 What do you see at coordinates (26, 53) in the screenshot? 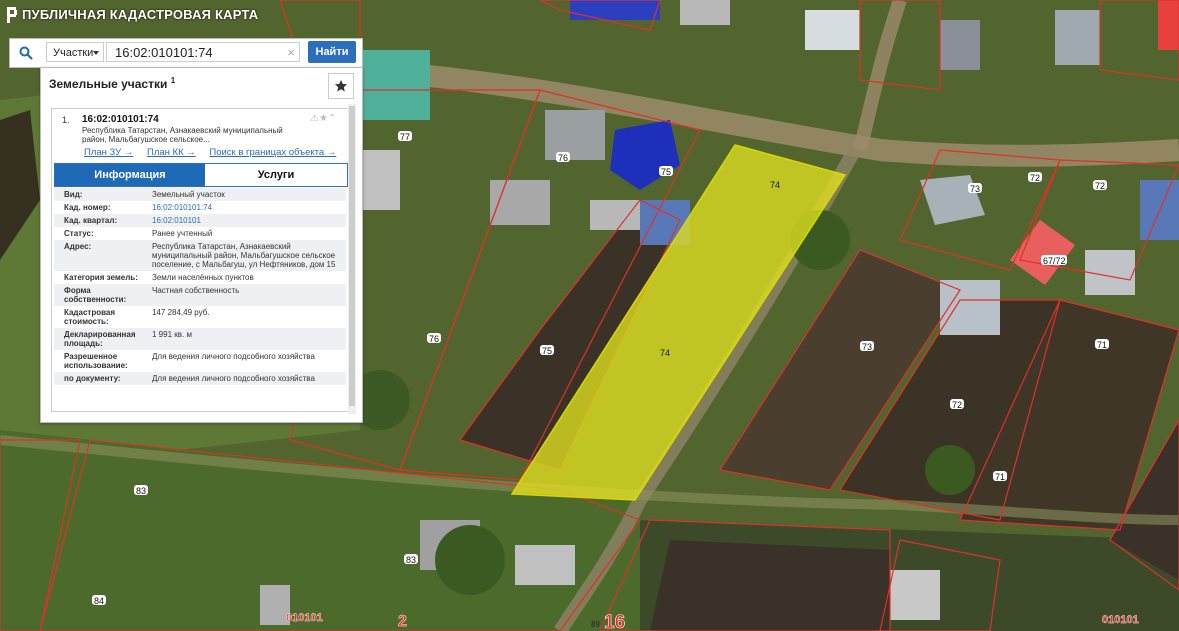
I see `search-icon` at bounding box center [26, 53].